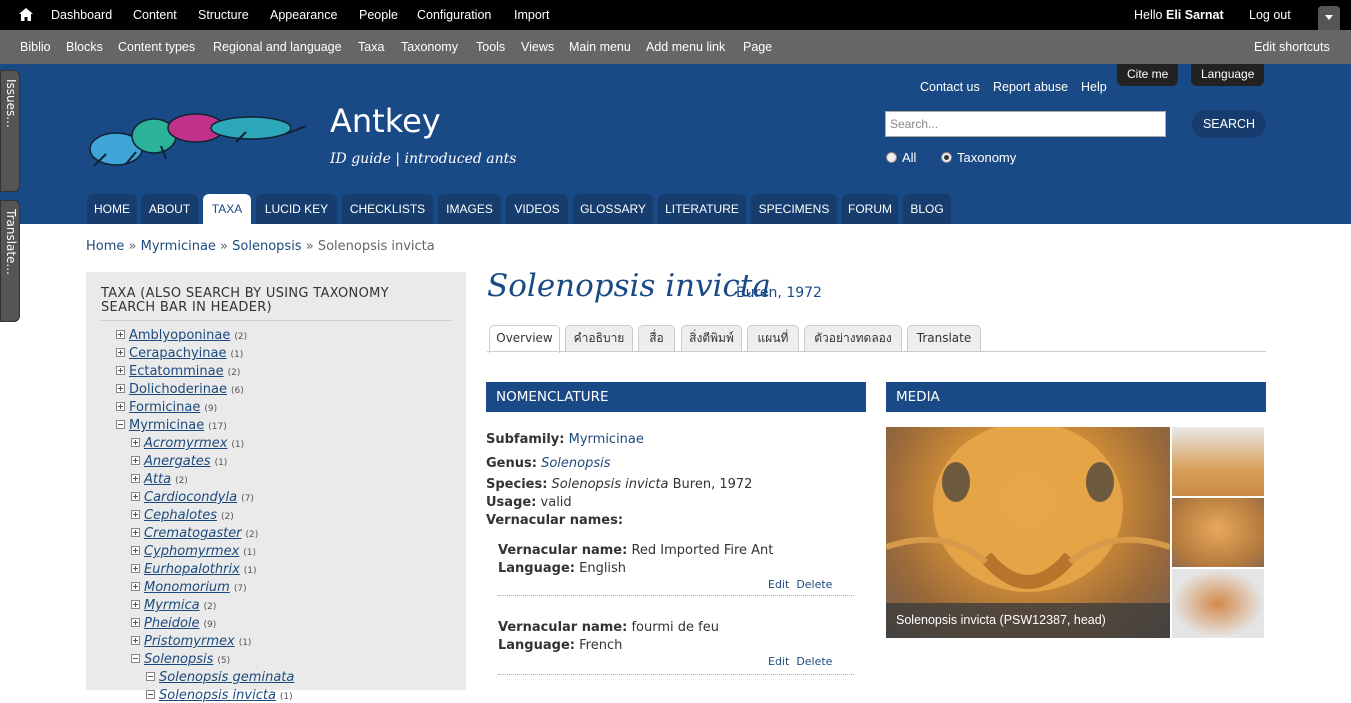 This screenshot has height=703, width=1351. What do you see at coordinates (266, 246) in the screenshot?
I see `breadcrumb-solenopsis: Solenopsis` at bounding box center [266, 246].